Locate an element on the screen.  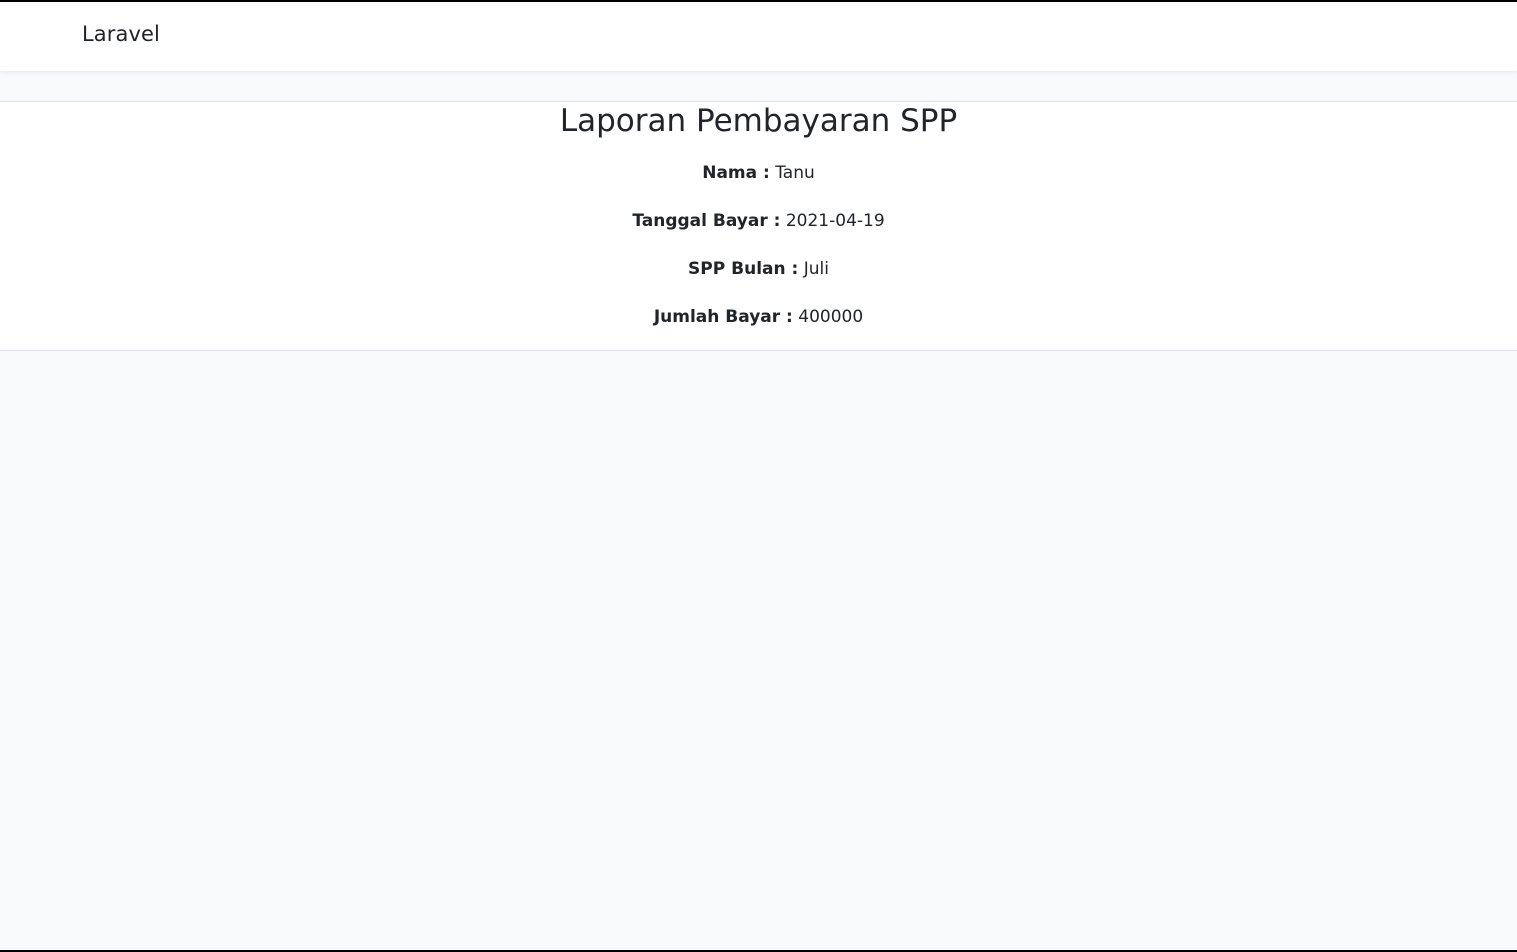
report-title: Laporan Pembayaran SPP is located at coordinates (758, 121).